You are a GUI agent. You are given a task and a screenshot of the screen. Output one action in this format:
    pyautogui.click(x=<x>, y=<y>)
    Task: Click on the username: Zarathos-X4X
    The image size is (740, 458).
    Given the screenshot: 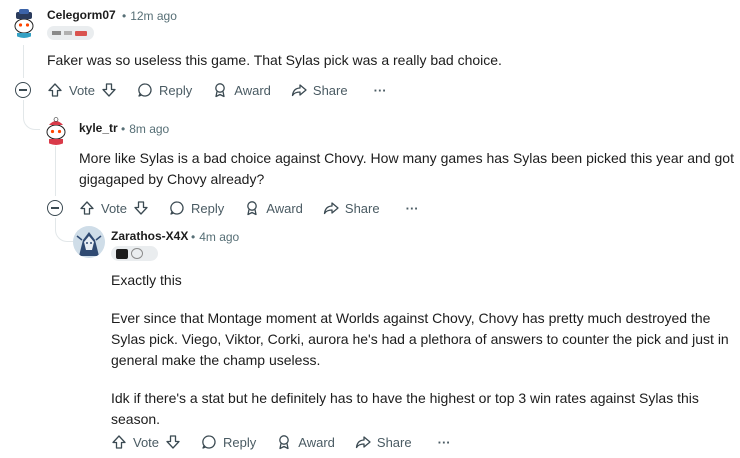 What is the action you would take?
    pyautogui.click(x=149, y=236)
    